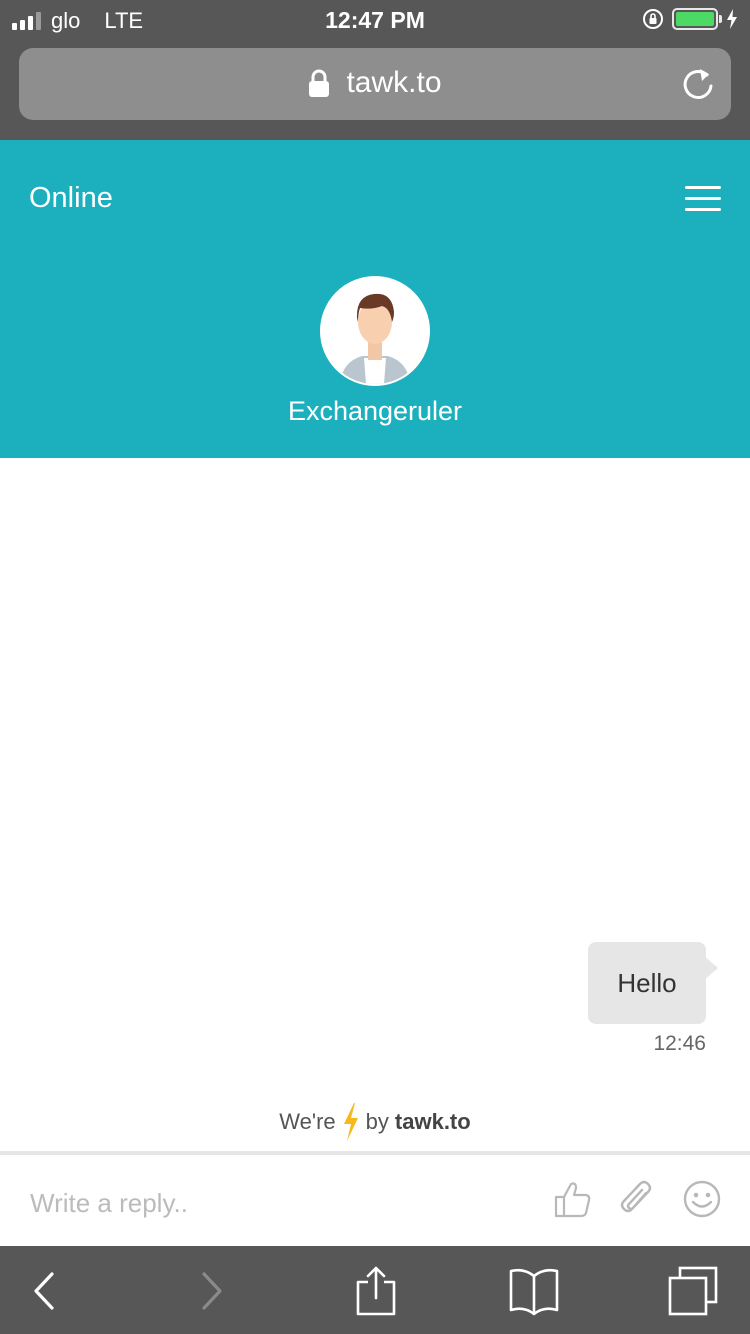  I want to click on reply-input, so click(270, 1203).